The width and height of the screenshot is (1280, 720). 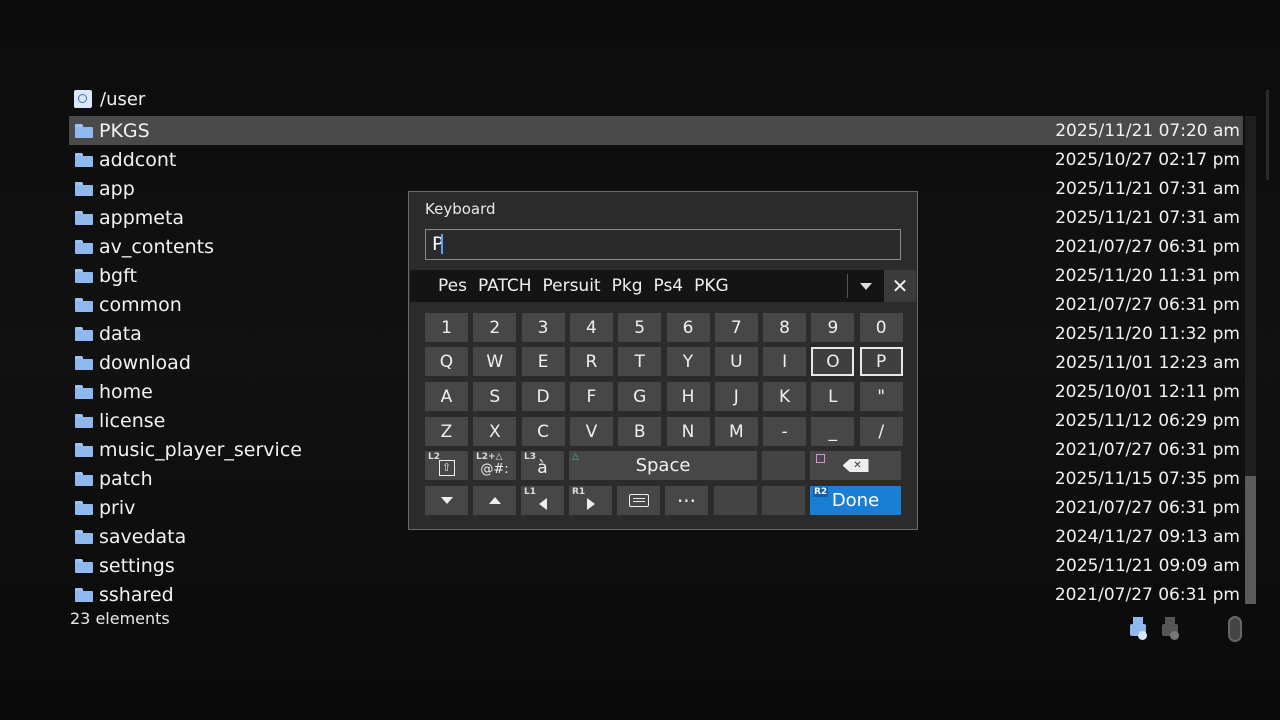 What do you see at coordinates (446, 465) in the screenshot?
I see `shift-key: L2 ⇧` at bounding box center [446, 465].